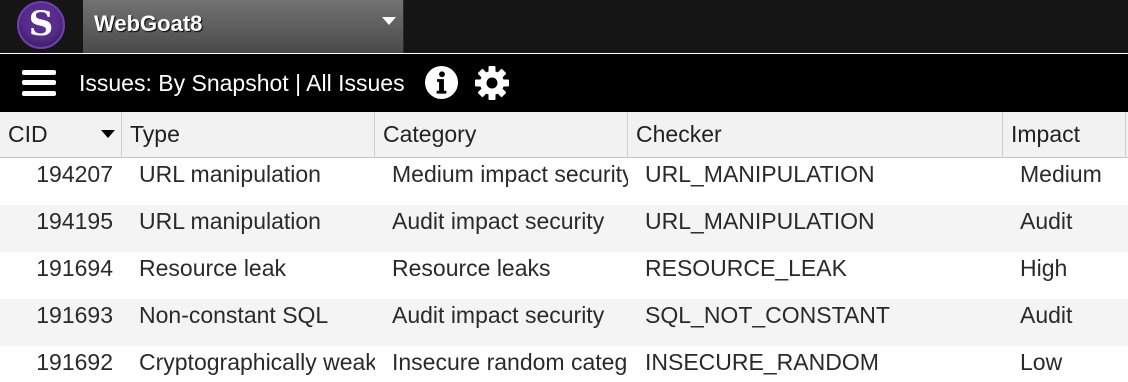  I want to click on cell-checker: SQL_NOT_CONSTANT, so click(767, 315).